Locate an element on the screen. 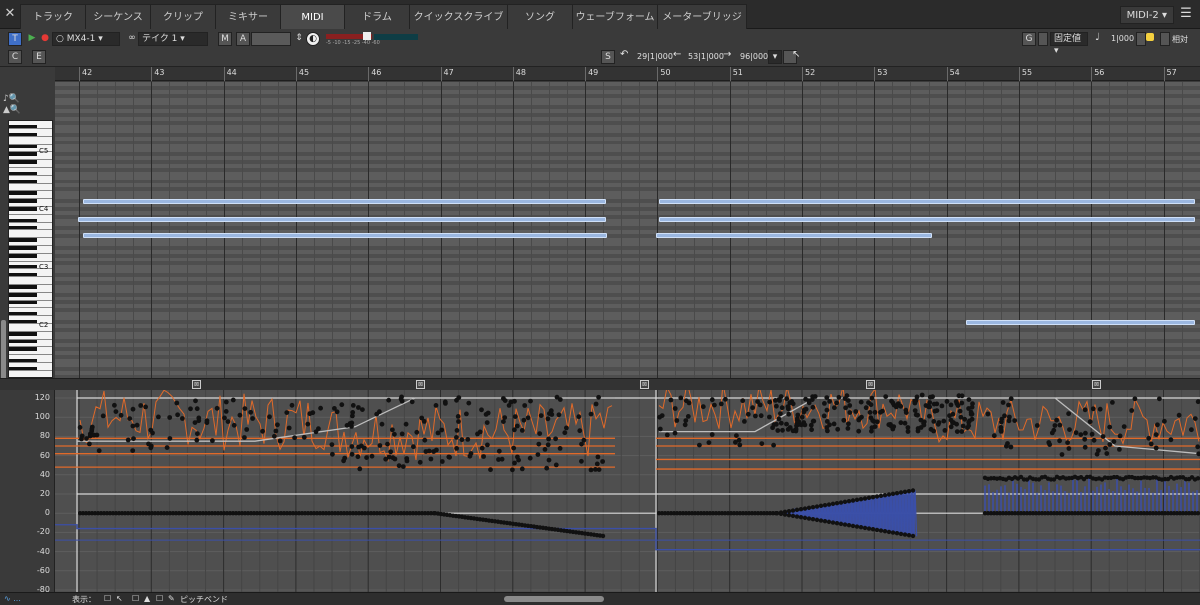 The height and width of the screenshot is (605, 1200). display-checkbox-3: ☐ is located at coordinates (159, 598).